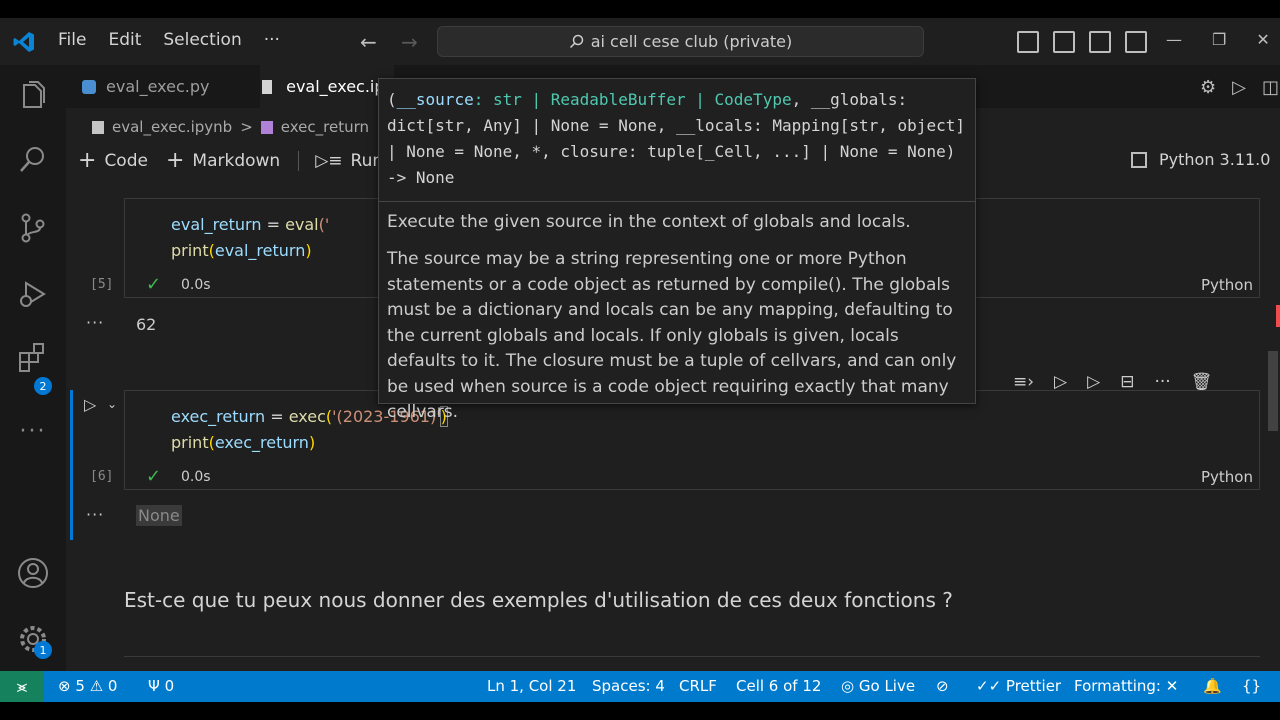 The height and width of the screenshot is (720, 1280). I want to click on copilot-icon: {}, so click(1251, 686).